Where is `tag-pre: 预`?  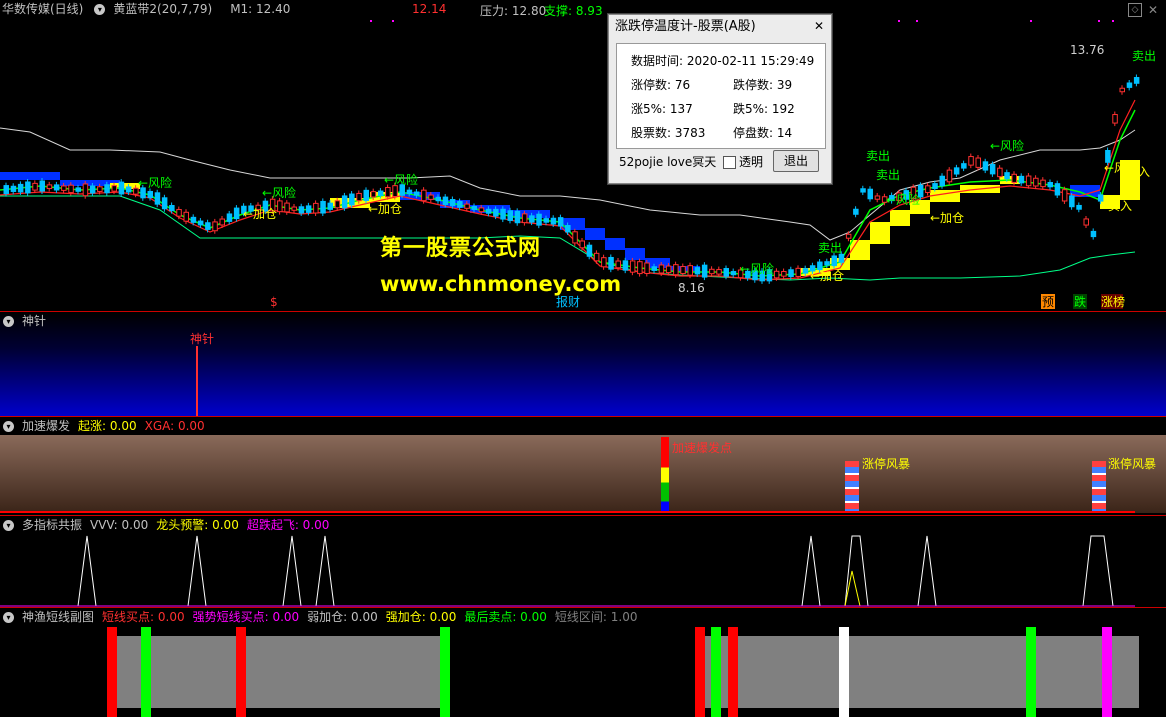
tag-pre: 预 is located at coordinates (1048, 302).